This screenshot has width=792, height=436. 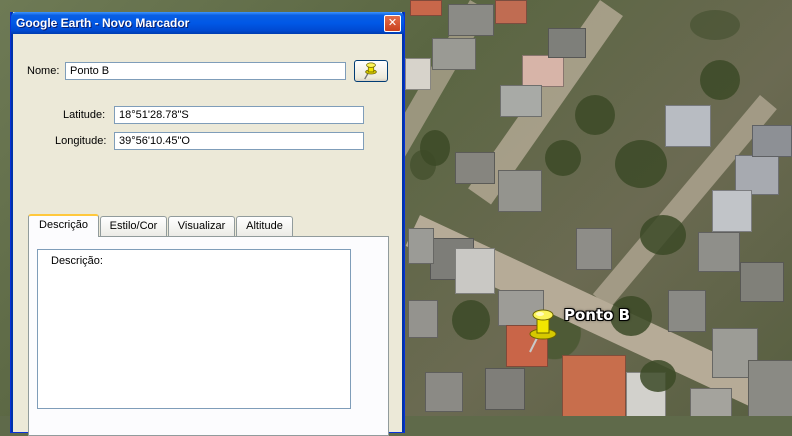 I want to click on tab-visualizar: Visualizar, so click(x=201, y=226).